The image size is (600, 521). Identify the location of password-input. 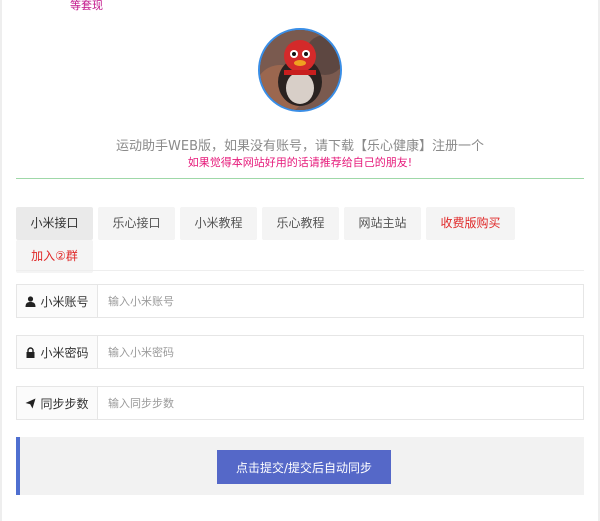
(340, 352).